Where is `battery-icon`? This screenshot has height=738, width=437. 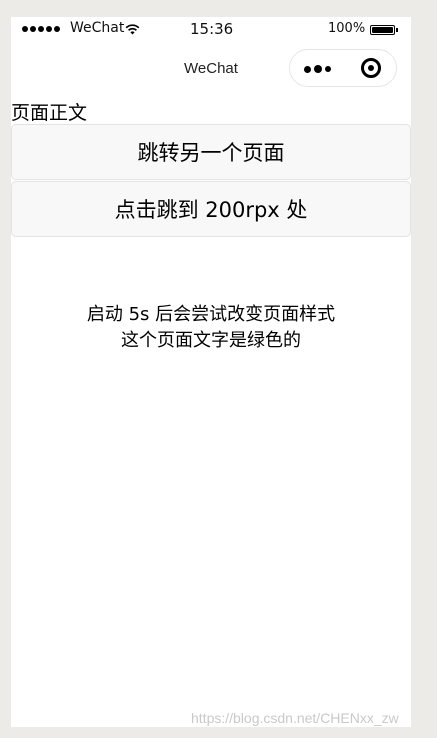 battery-icon is located at coordinates (382, 30).